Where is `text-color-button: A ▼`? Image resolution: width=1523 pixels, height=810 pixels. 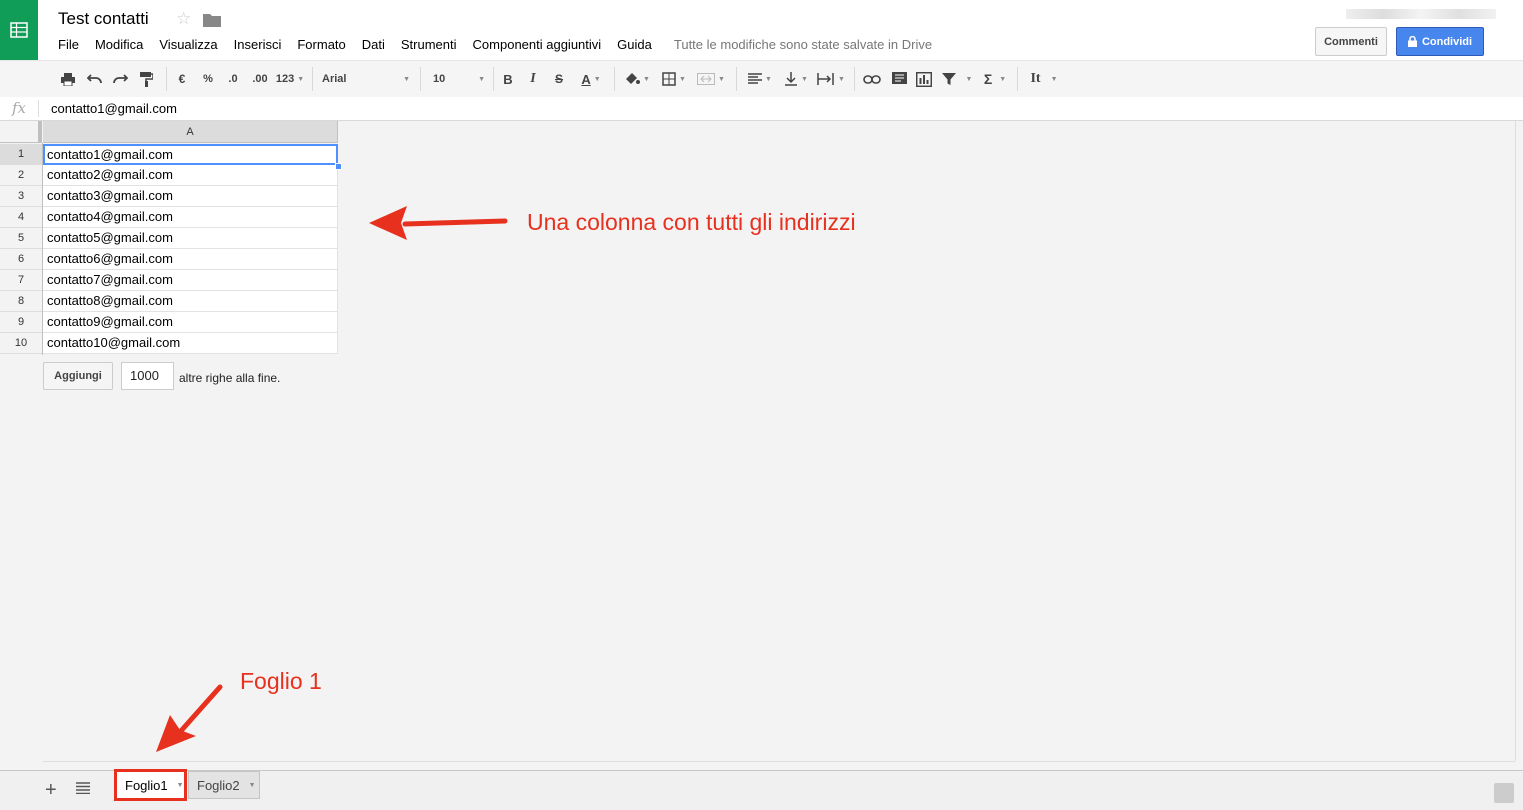
text-color-button: A ▼ is located at coordinates (591, 79).